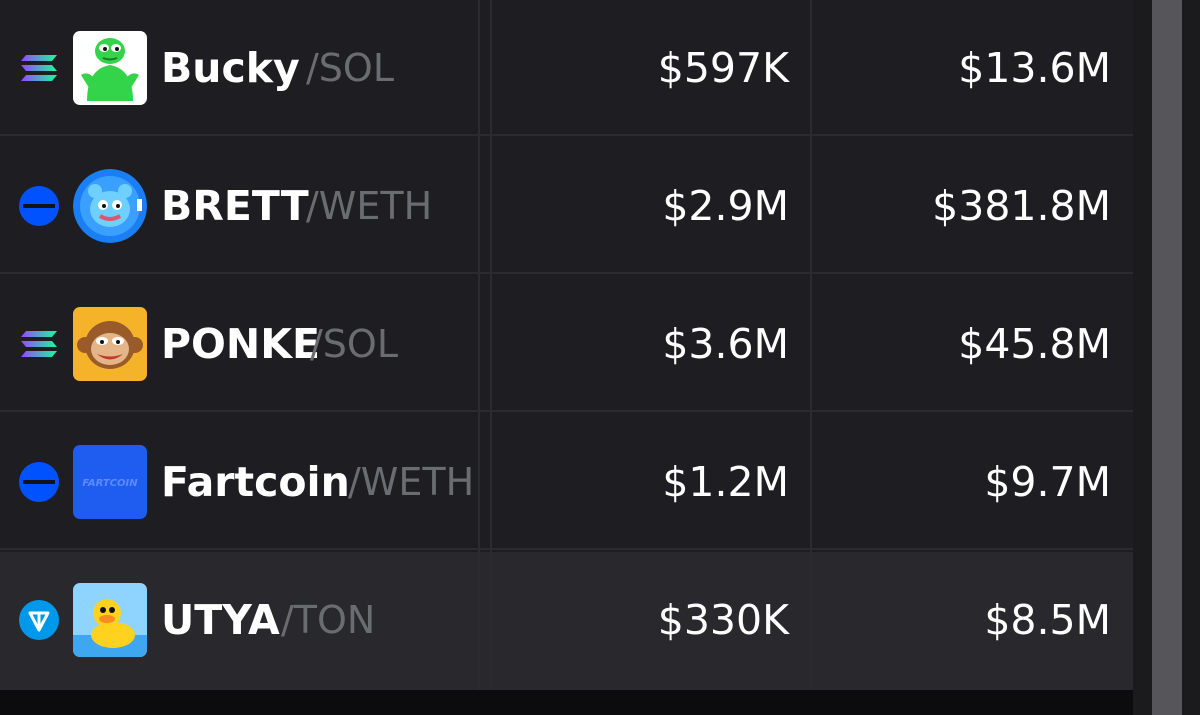 The height and width of the screenshot is (715, 1200). Describe the element at coordinates (255, 482) in the screenshot. I see `token-name: Fartcoin` at that location.